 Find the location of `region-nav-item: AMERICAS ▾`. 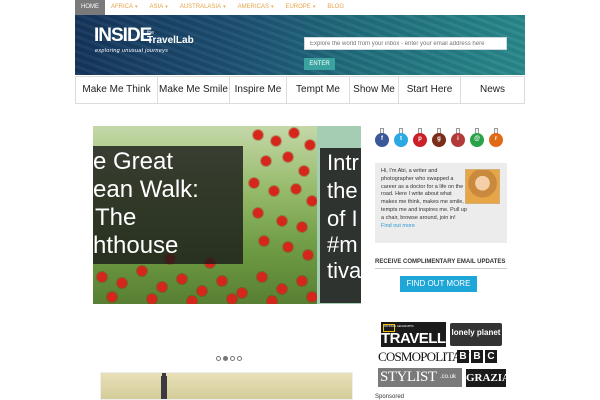

region-nav-item: AMERICAS ▾ is located at coordinates (256, 7).